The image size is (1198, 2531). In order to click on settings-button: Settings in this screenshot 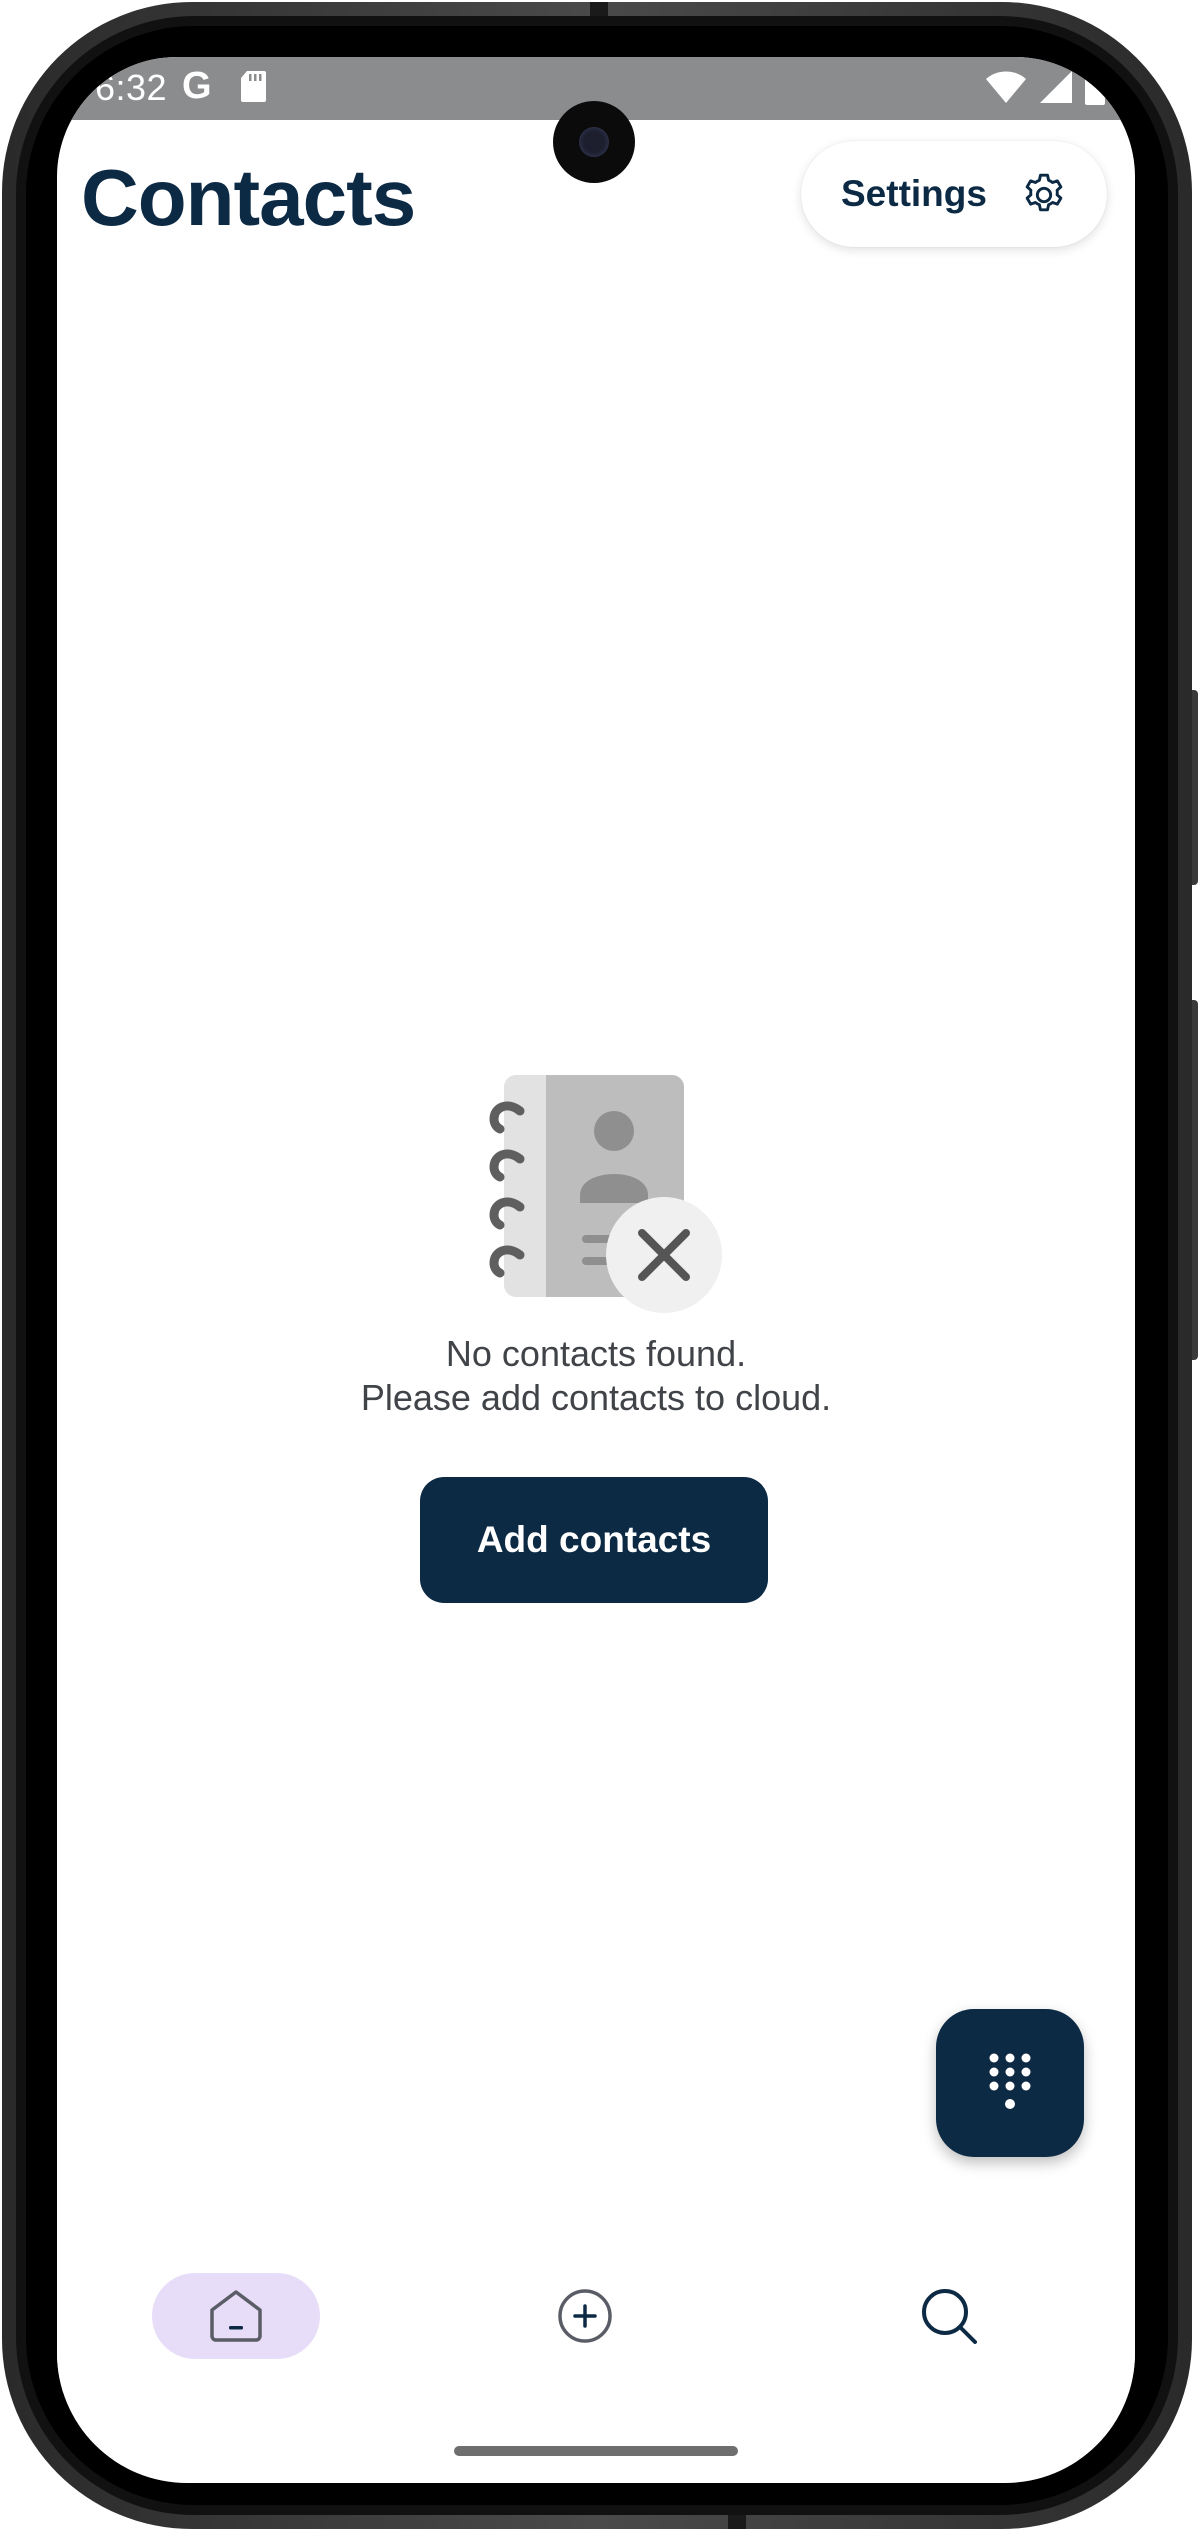, I will do `click(954, 194)`.